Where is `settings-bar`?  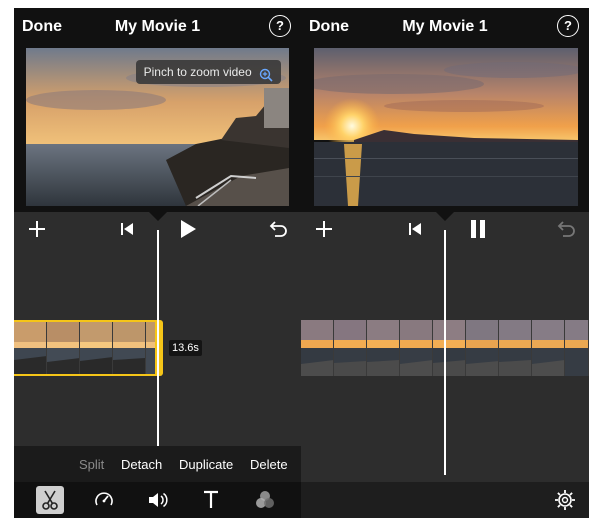
settings-bar is located at coordinates (445, 500).